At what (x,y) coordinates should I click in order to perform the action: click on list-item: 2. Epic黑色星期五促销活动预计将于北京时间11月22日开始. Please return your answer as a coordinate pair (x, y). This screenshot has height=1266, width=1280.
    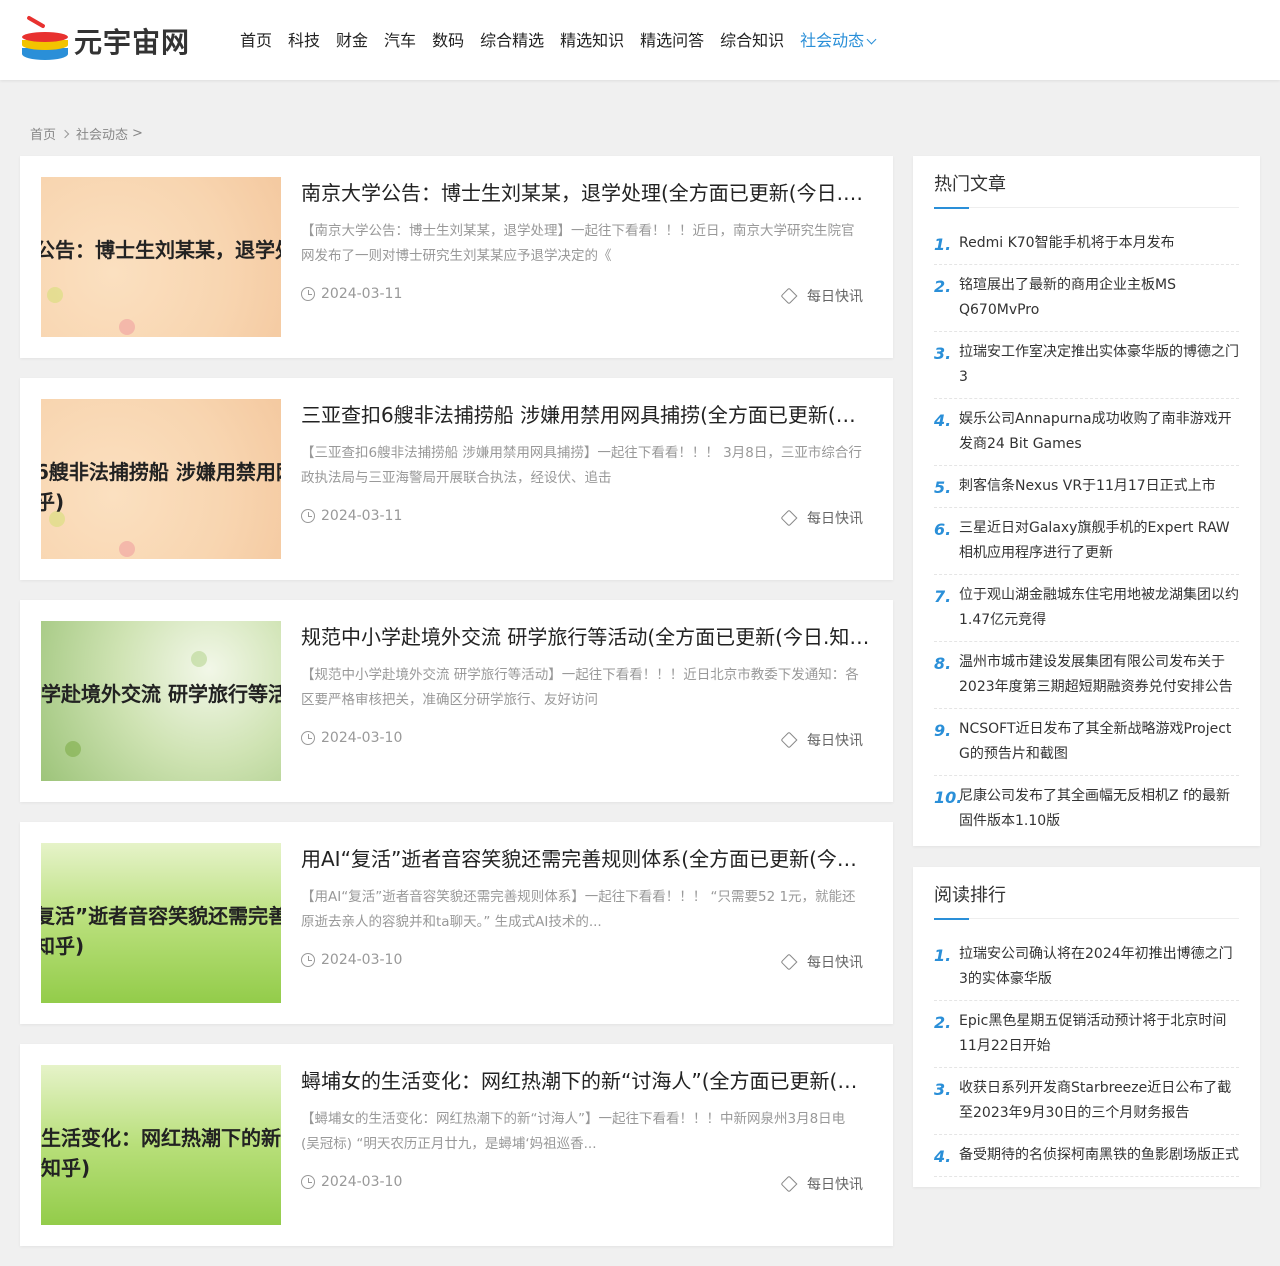
    Looking at the image, I should click on (1086, 1034).